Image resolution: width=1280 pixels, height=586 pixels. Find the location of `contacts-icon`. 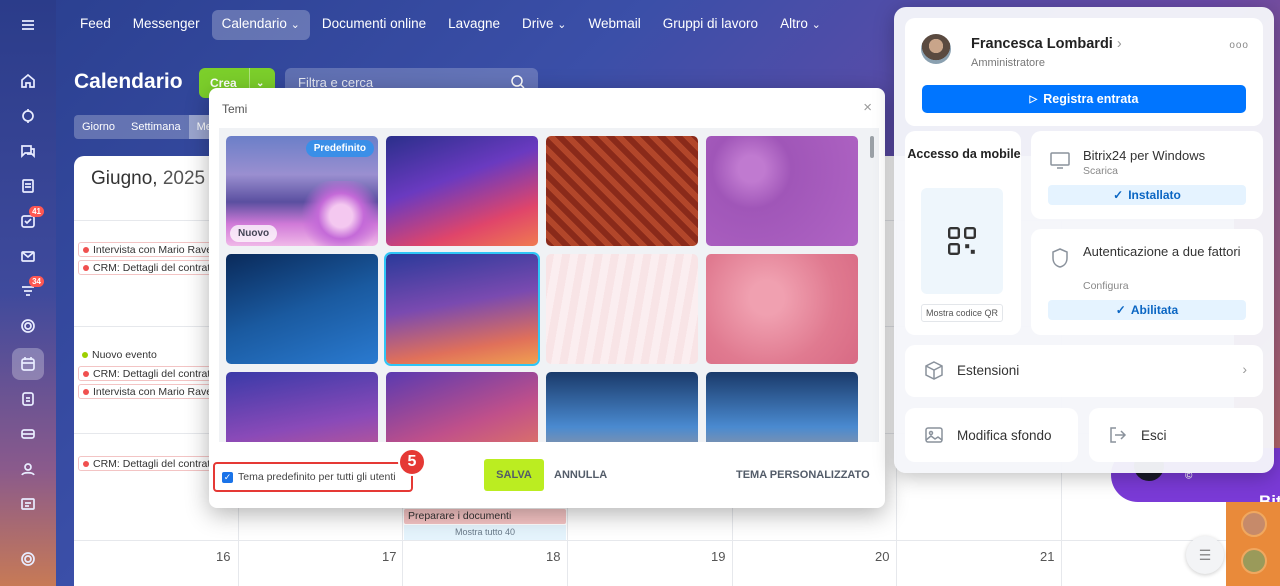

contacts-icon is located at coordinates (28, 469).